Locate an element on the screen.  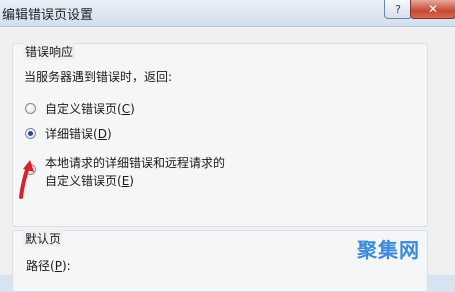
option-detailed-errors-label: 详细错误(D) is located at coordinates (78, 133).